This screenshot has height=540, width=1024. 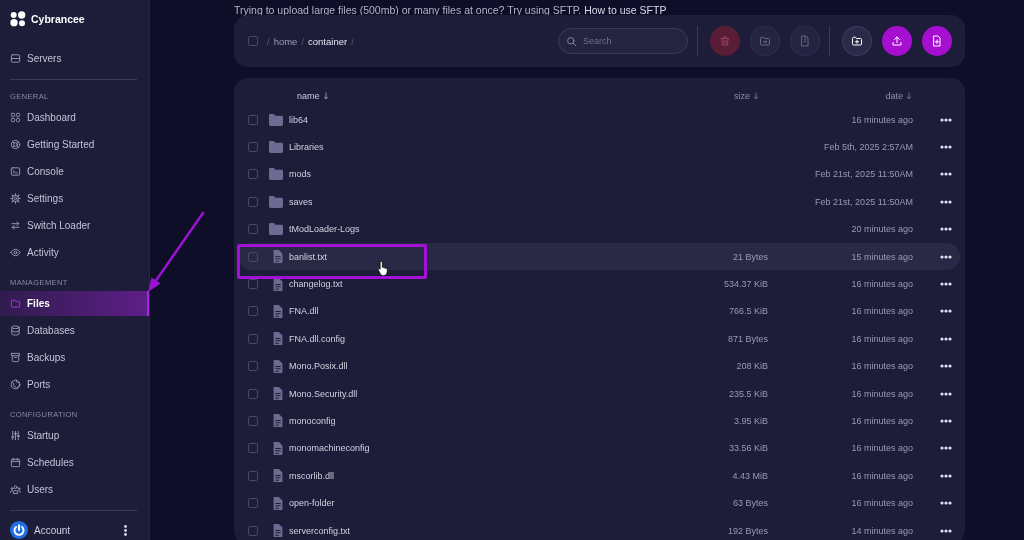 What do you see at coordinates (623, 41) in the screenshot?
I see `search-field: Search` at bounding box center [623, 41].